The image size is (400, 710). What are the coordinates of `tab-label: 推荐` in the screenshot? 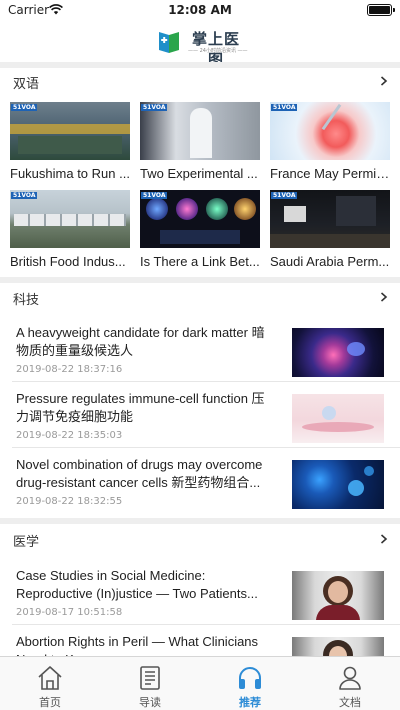 It's located at (250, 702).